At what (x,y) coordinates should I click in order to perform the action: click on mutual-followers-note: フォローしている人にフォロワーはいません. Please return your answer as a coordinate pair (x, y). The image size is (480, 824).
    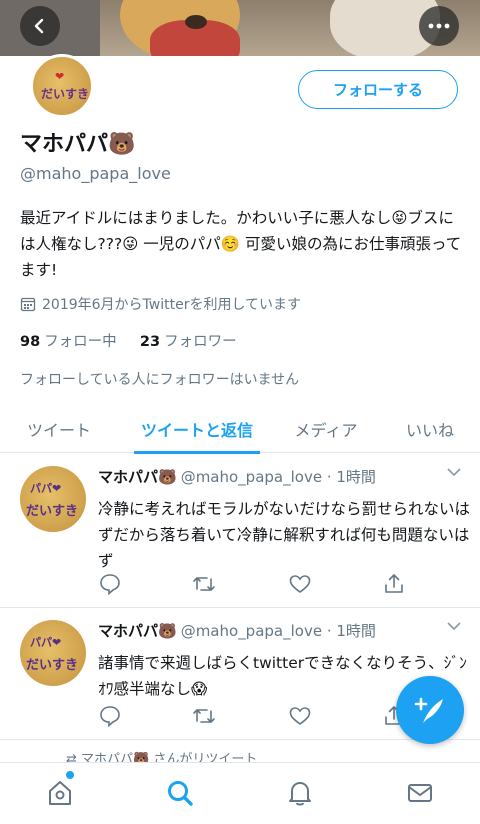
    Looking at the image, I should click on (160, 380).